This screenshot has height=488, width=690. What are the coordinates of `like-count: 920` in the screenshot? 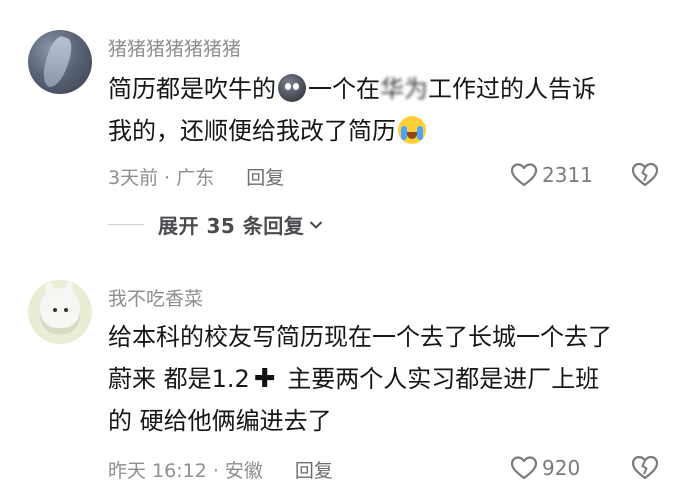 It's located at (561, 468).